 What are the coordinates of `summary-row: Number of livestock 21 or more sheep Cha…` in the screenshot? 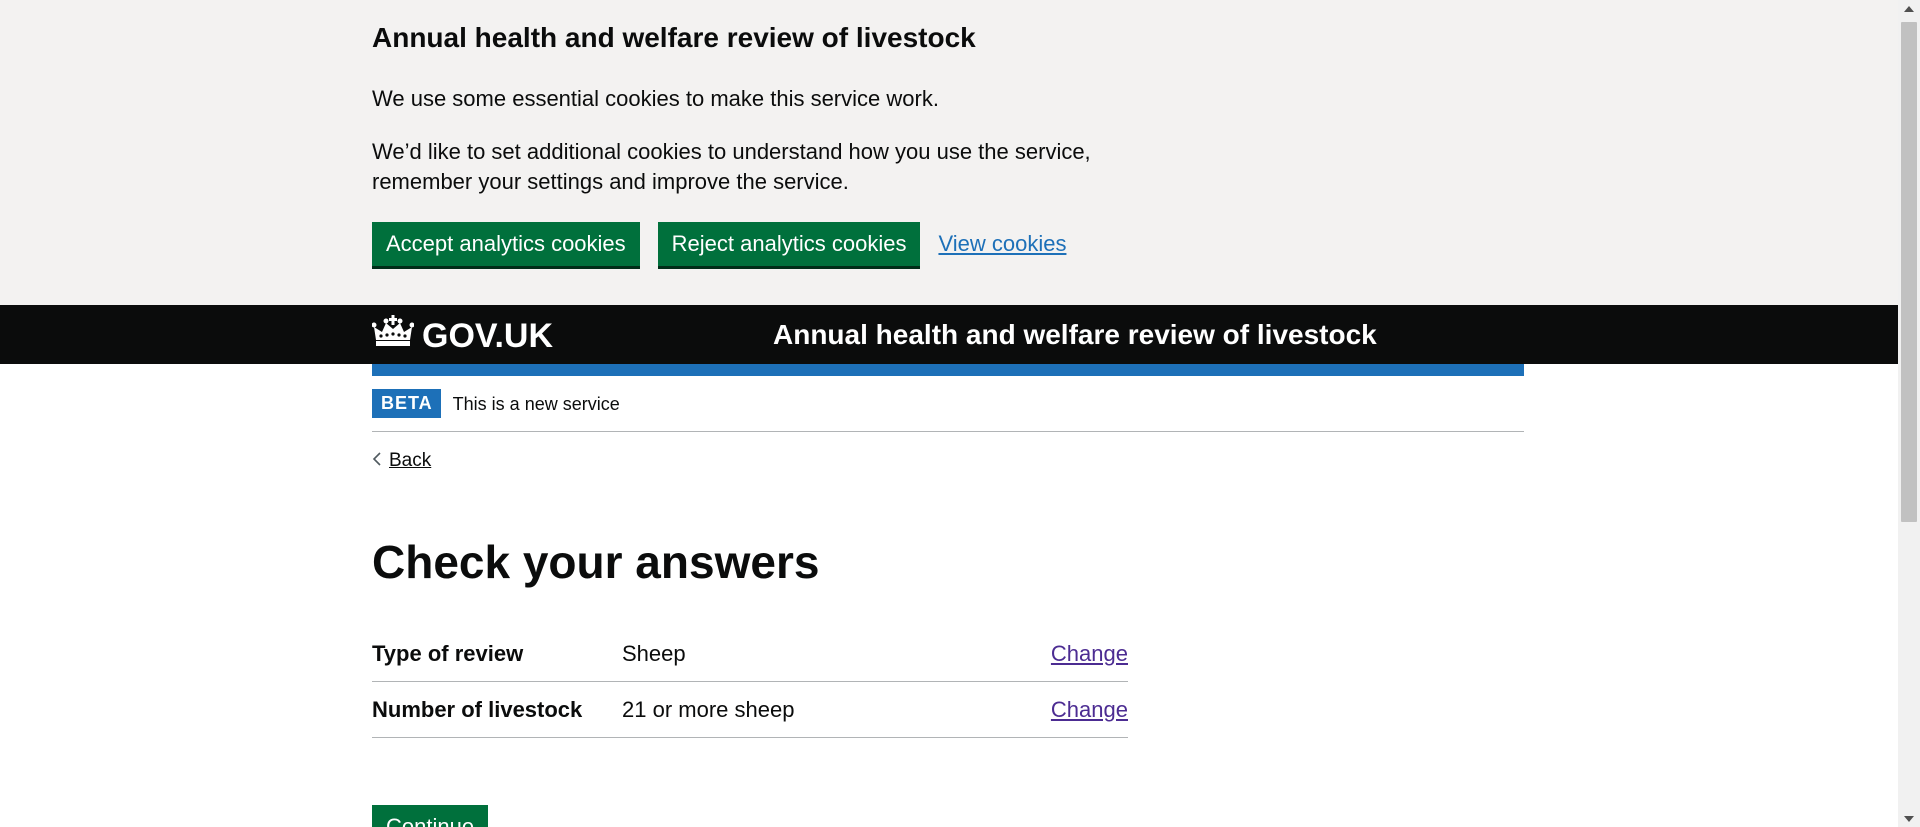 It's located at (750, 710).